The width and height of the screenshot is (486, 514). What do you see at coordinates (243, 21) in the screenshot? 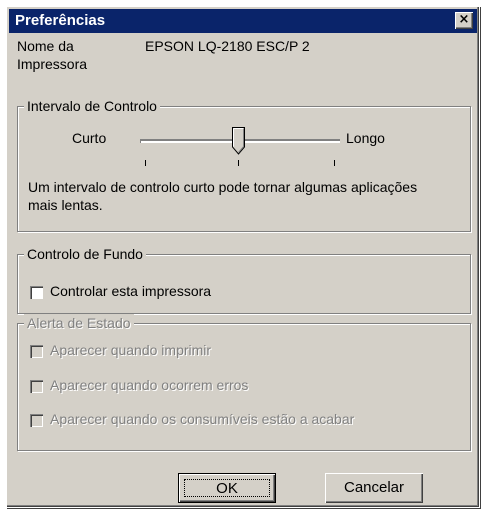
I see `title-bar: Preferências ×` at bounding box center [243, 21].